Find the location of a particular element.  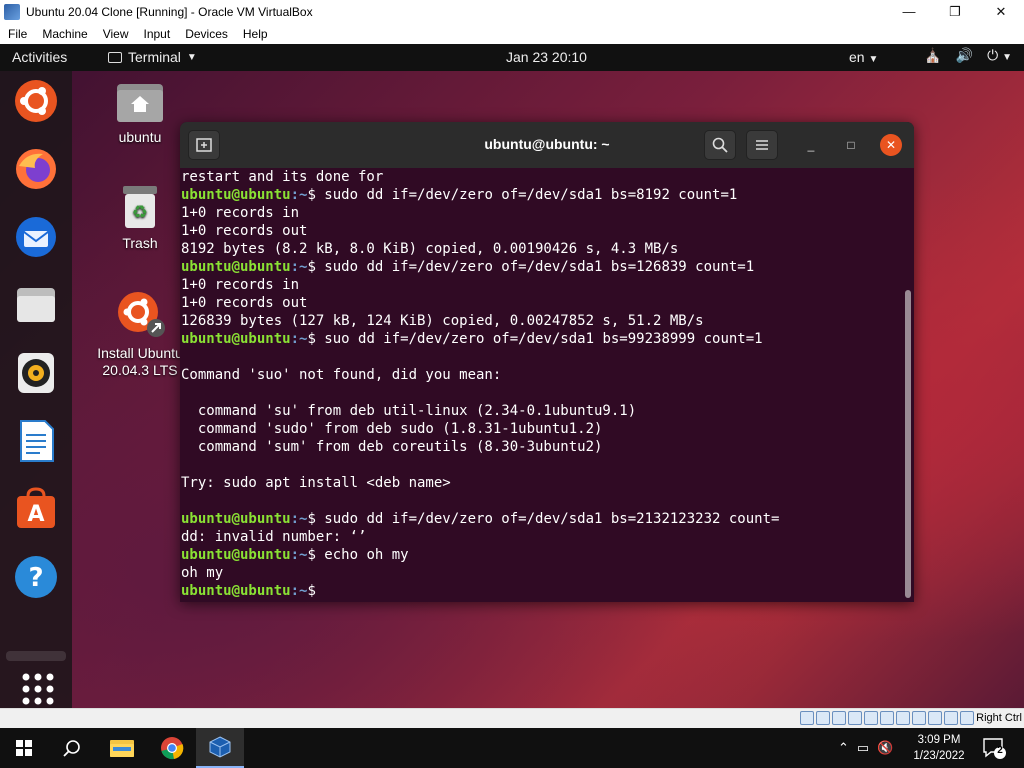

app-menu: Terminal ▼ is located at coordinates (152, 57).